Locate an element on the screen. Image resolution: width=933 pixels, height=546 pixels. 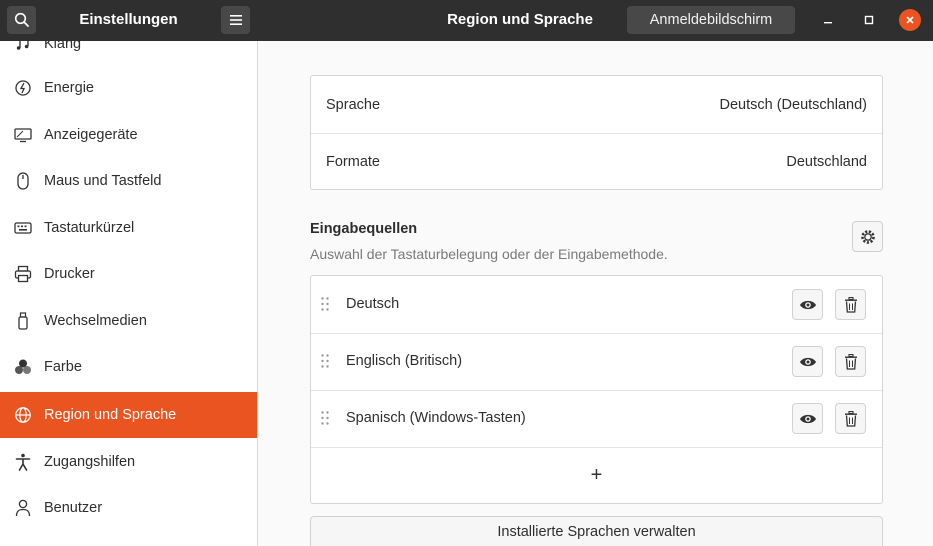
sidebar-item-label: Zugangshilfen is located at coordinates (90, 462).